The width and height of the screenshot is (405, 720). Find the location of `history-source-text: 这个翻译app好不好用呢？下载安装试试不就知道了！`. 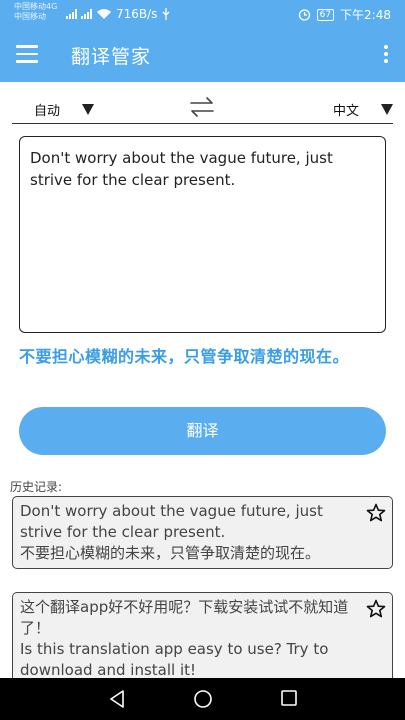

history-source-text: 这个翻译app好不好用呢？下载安装试试不就知道了！ is located at coordinates (184, 617).